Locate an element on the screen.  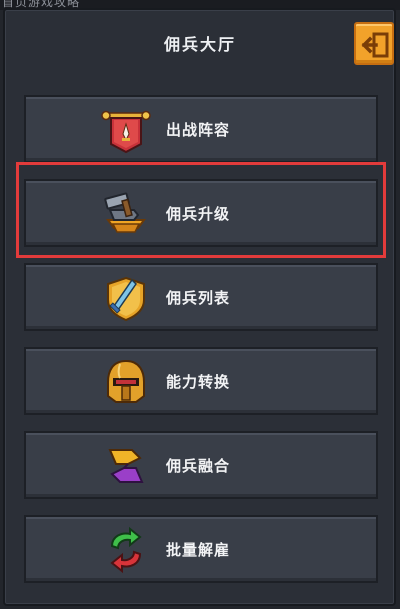
helmet-icon is located at coordinates (126, 381).